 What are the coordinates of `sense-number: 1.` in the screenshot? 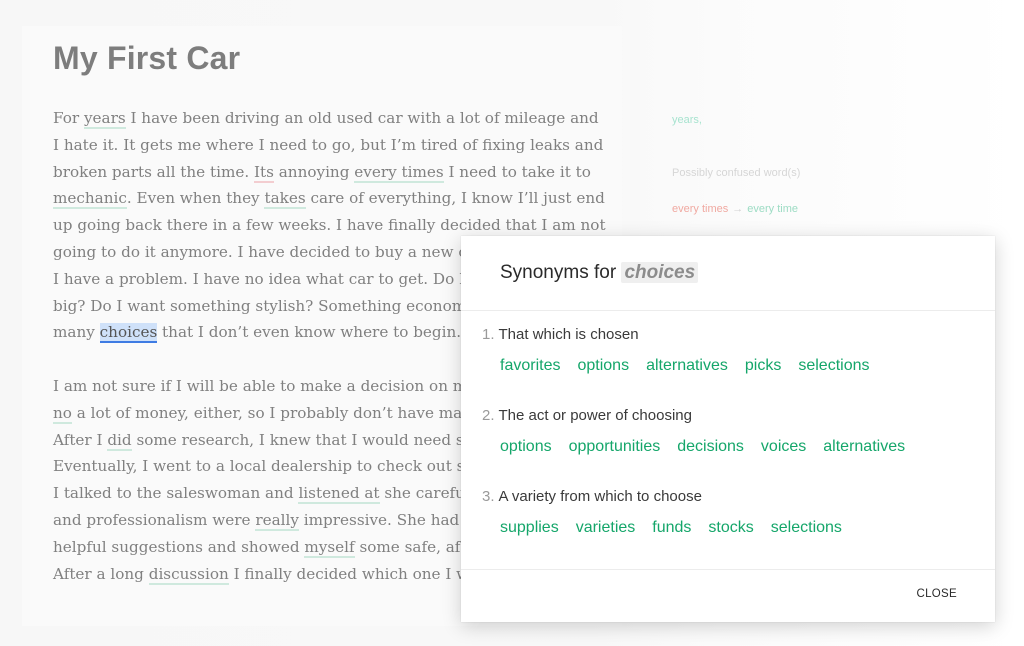 It's located at (488, 334).